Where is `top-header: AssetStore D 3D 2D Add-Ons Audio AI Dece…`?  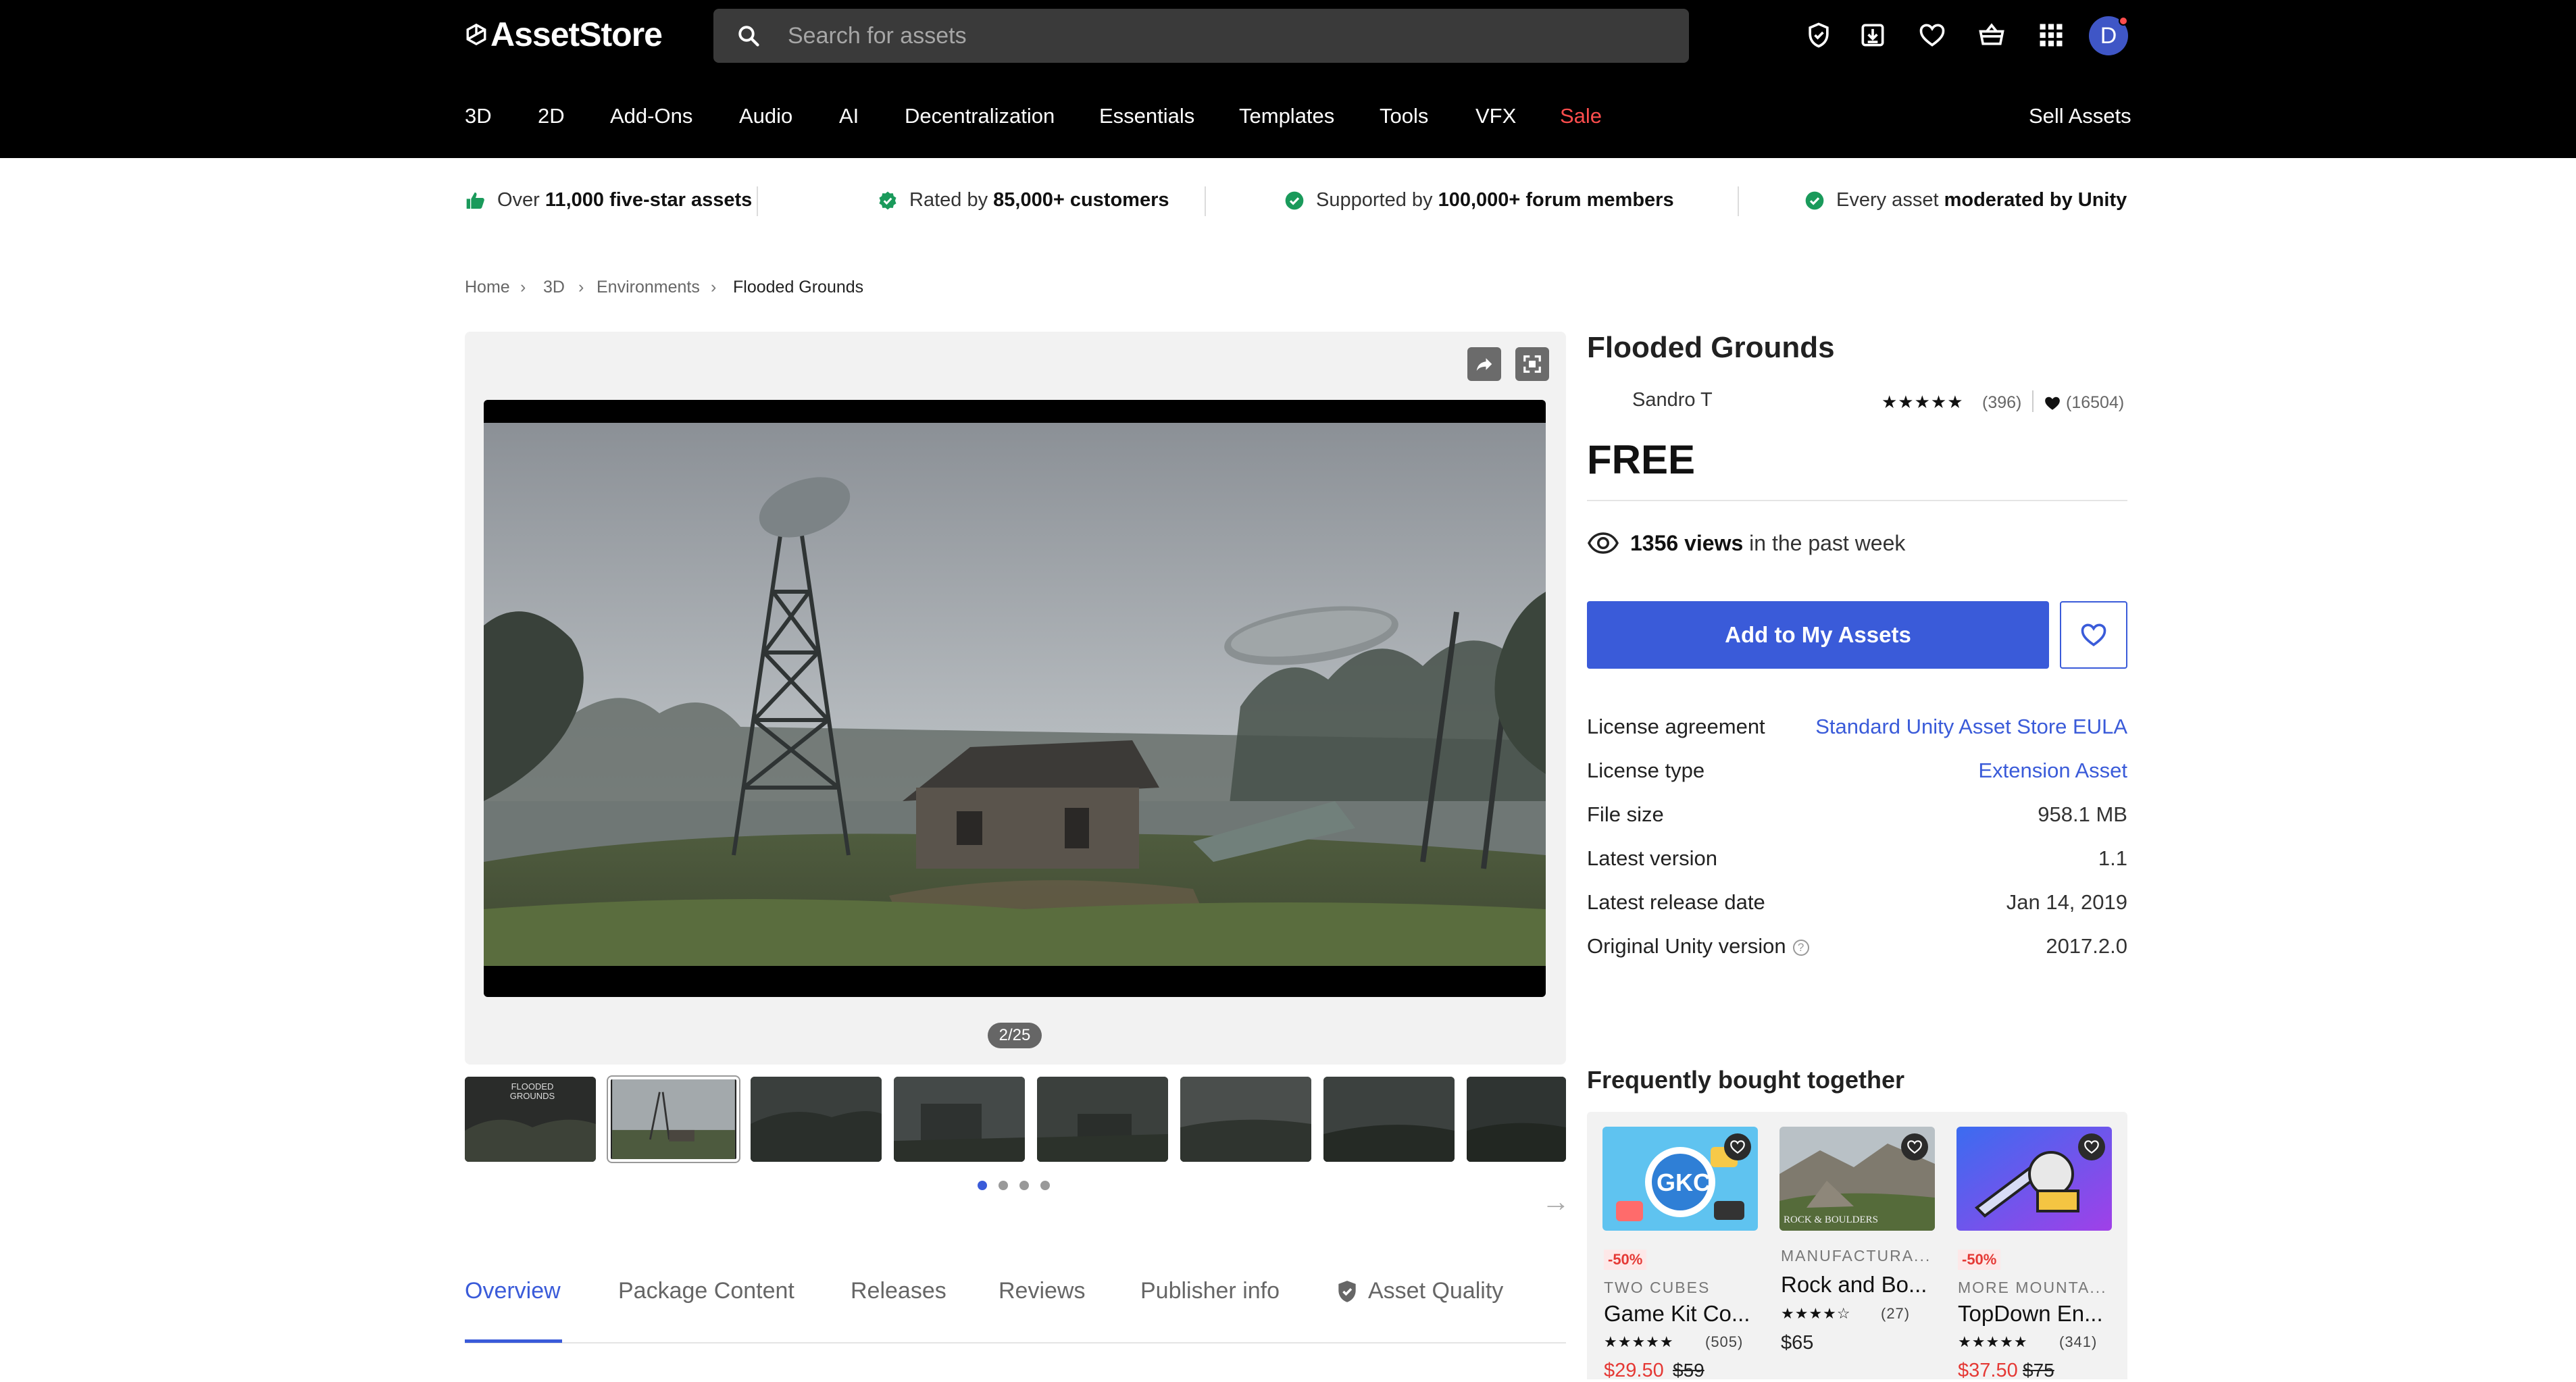
top-header: AssetStore D 3D 2D Add-Ons Audio AI Dece… is located at coordinates (1288, 79).